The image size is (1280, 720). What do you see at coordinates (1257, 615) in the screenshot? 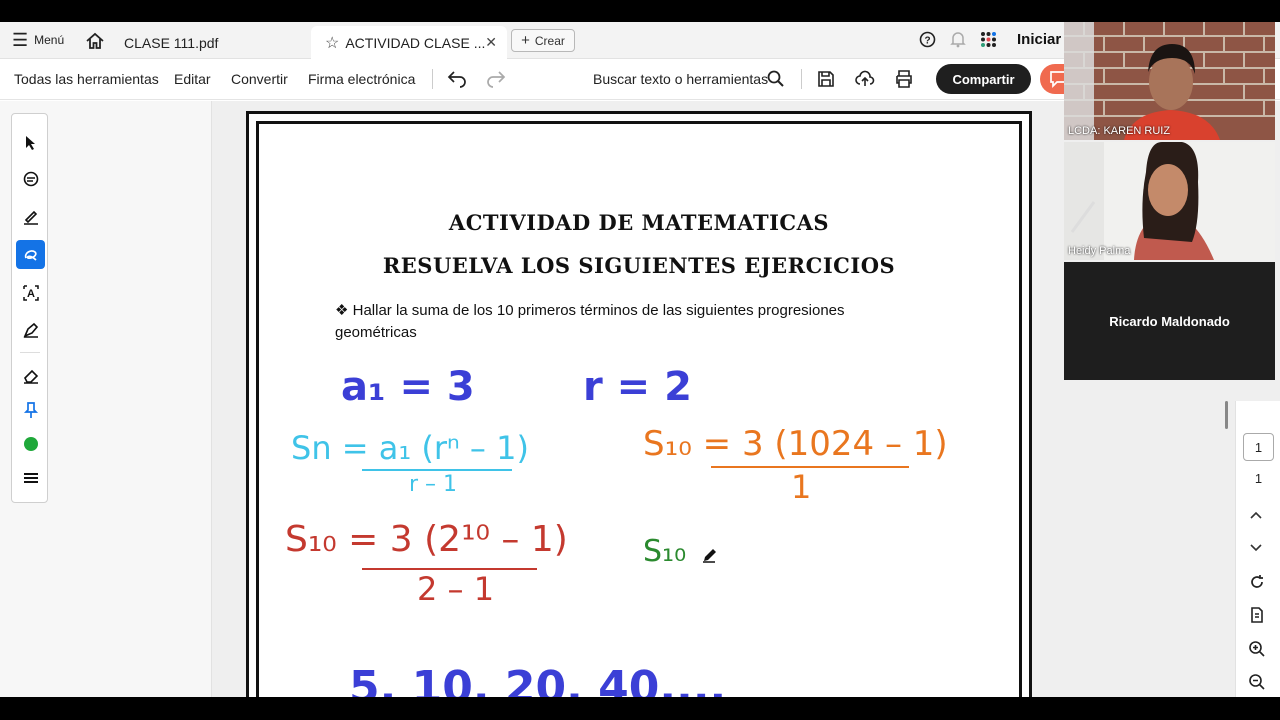
I see `page-thumbnail-icon` at bounding box center [1257, 615].